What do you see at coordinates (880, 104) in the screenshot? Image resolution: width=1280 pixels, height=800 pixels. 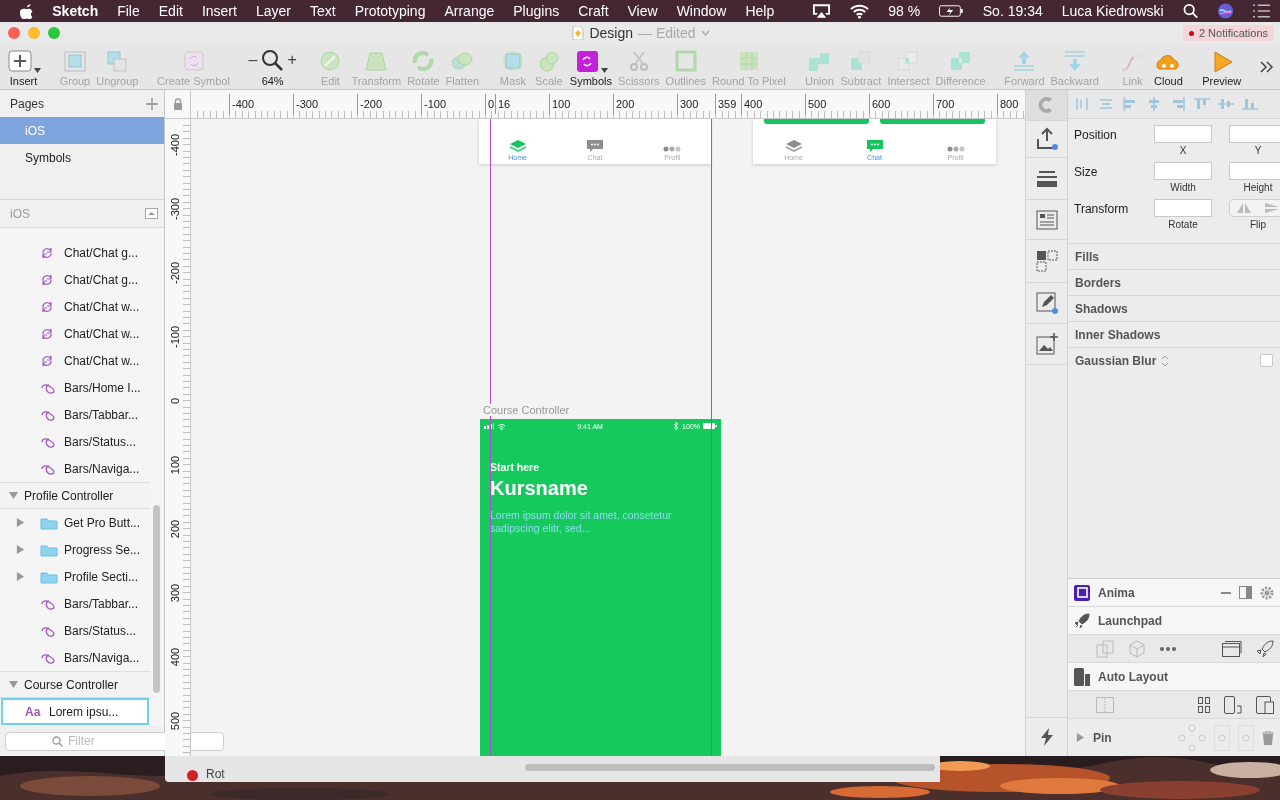 I see `ruler-label: 600` at bounding box center [880, 104].